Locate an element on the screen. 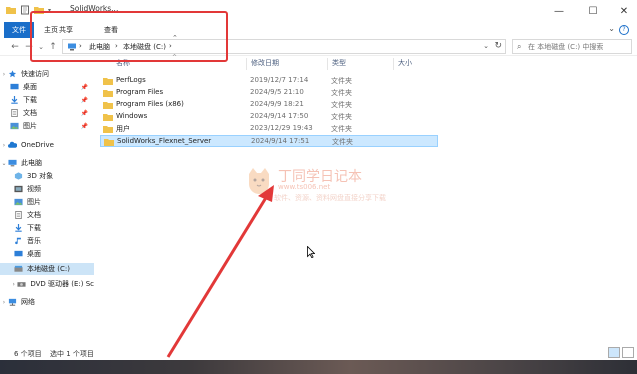  watermark: 丁同学日记本 www.ts006.net 软件、资源、资料网盘直接分享下载 is located at coordinates (319, 186).